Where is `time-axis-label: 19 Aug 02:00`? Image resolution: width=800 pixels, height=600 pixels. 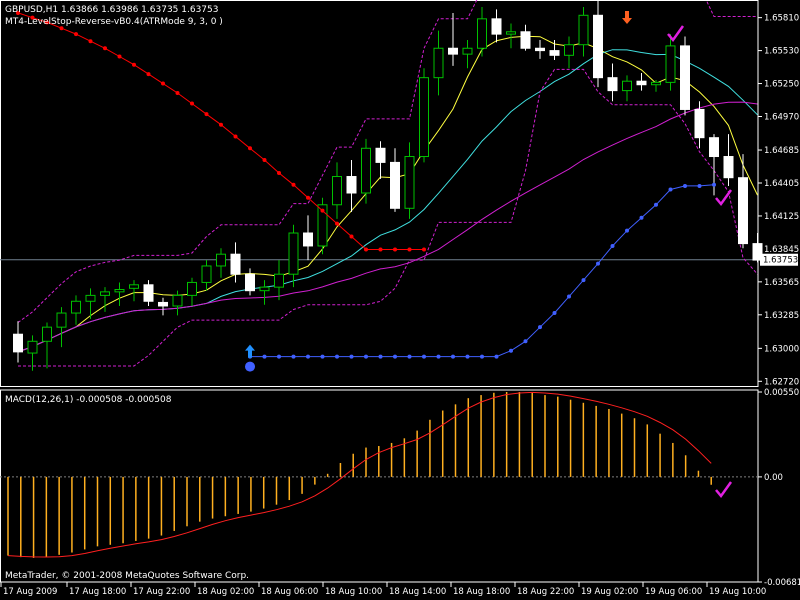 time-axis-label: 19 Aug 02:00 is located at coordinates (609, 592).